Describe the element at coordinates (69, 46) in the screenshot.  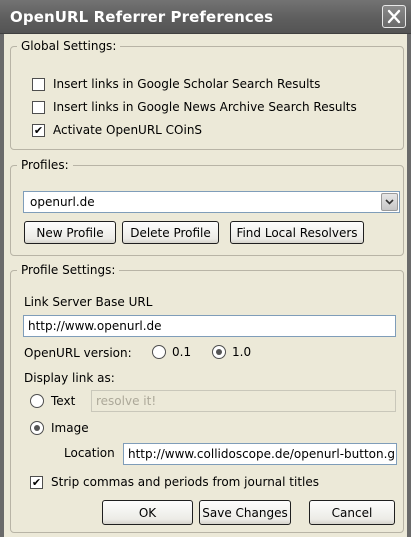
I see `global-settings-legend: Global Settings:` at that location.